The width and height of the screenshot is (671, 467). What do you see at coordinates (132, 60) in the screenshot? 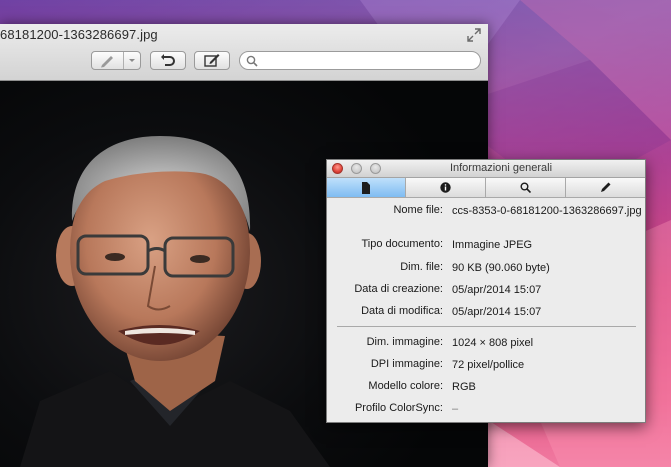
I see `chevron-down-icon` at bounding box center [132, 60].